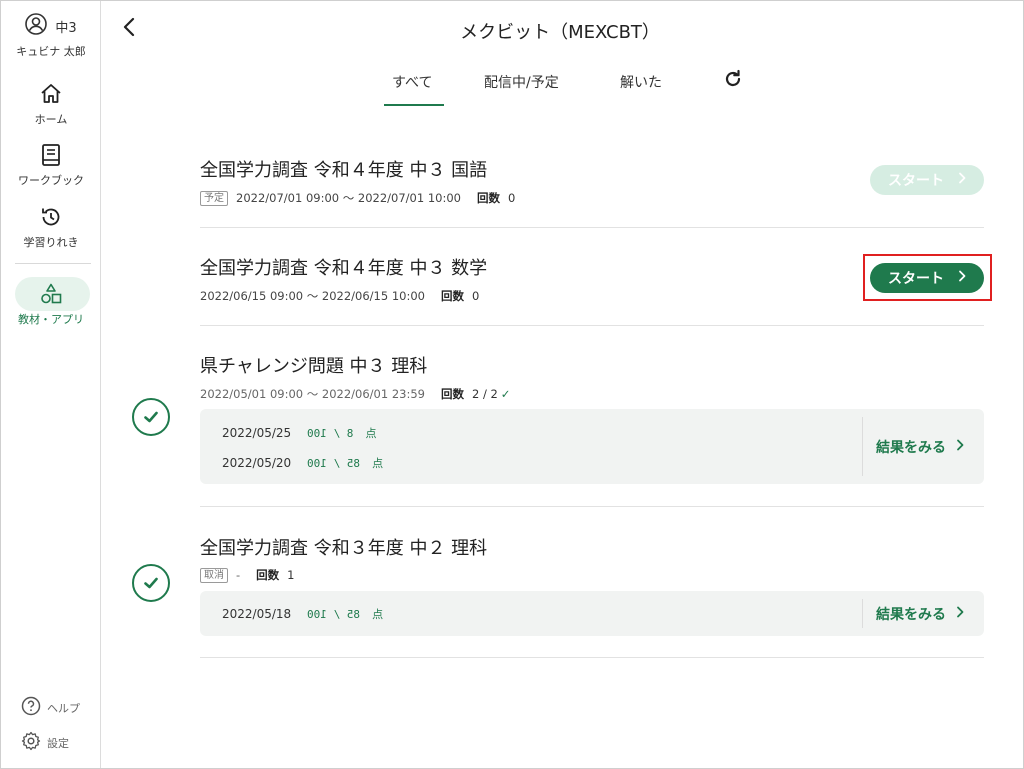 The image size is (1024, 769). I want to click on home-icon, so click(51, 94).